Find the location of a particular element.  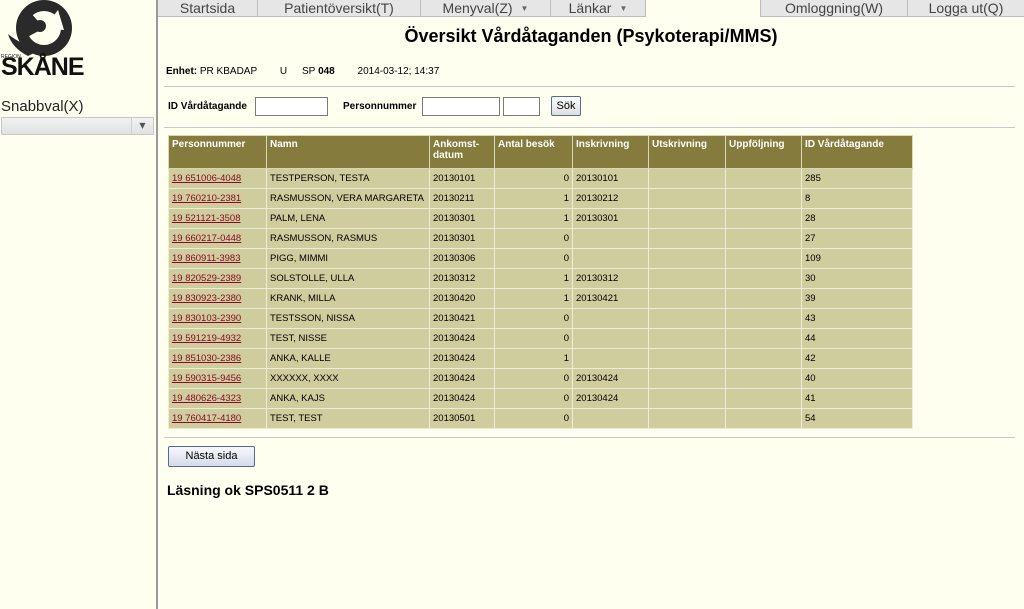

col-uppfoljning: Uppföljning is located at coordinates (763, 152).